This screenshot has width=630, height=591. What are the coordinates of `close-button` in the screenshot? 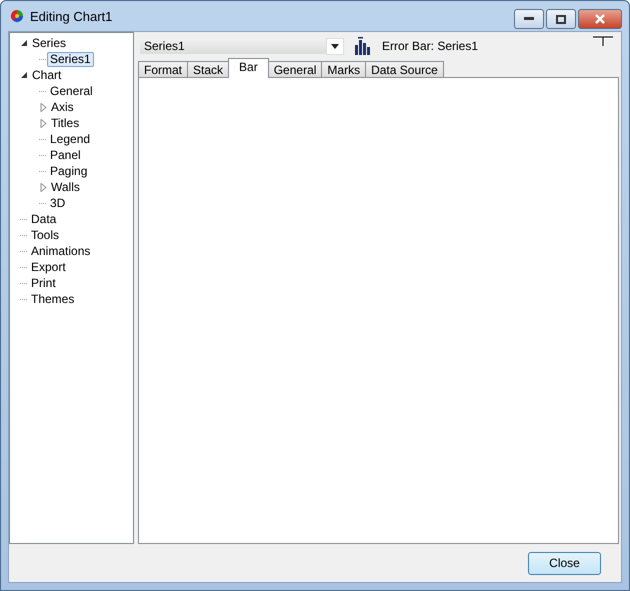 It's located at (600, 19).